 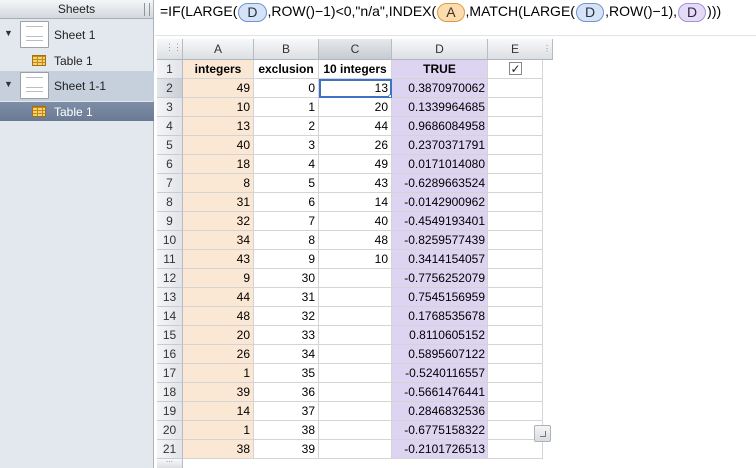 What do you see at coordinates (286, 183) in the screenshot?
I see `cell-b: 5` at bounding box center [286, 183].